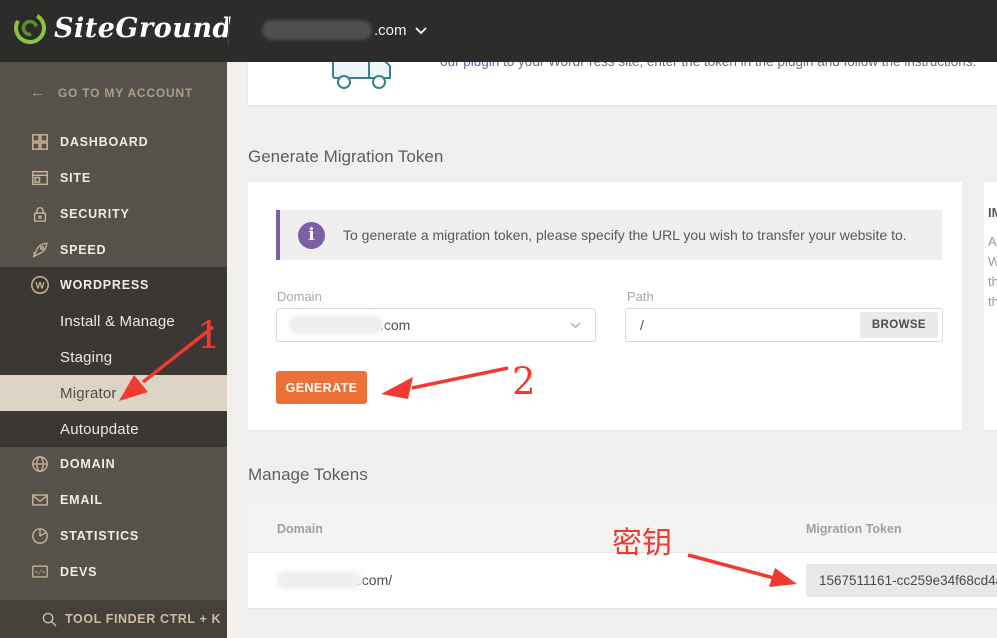 This screenshot has width=997, height=638. Describe the element at coordinates (436, 325) in the screenshot. I see `domain-select: .com` at that location.